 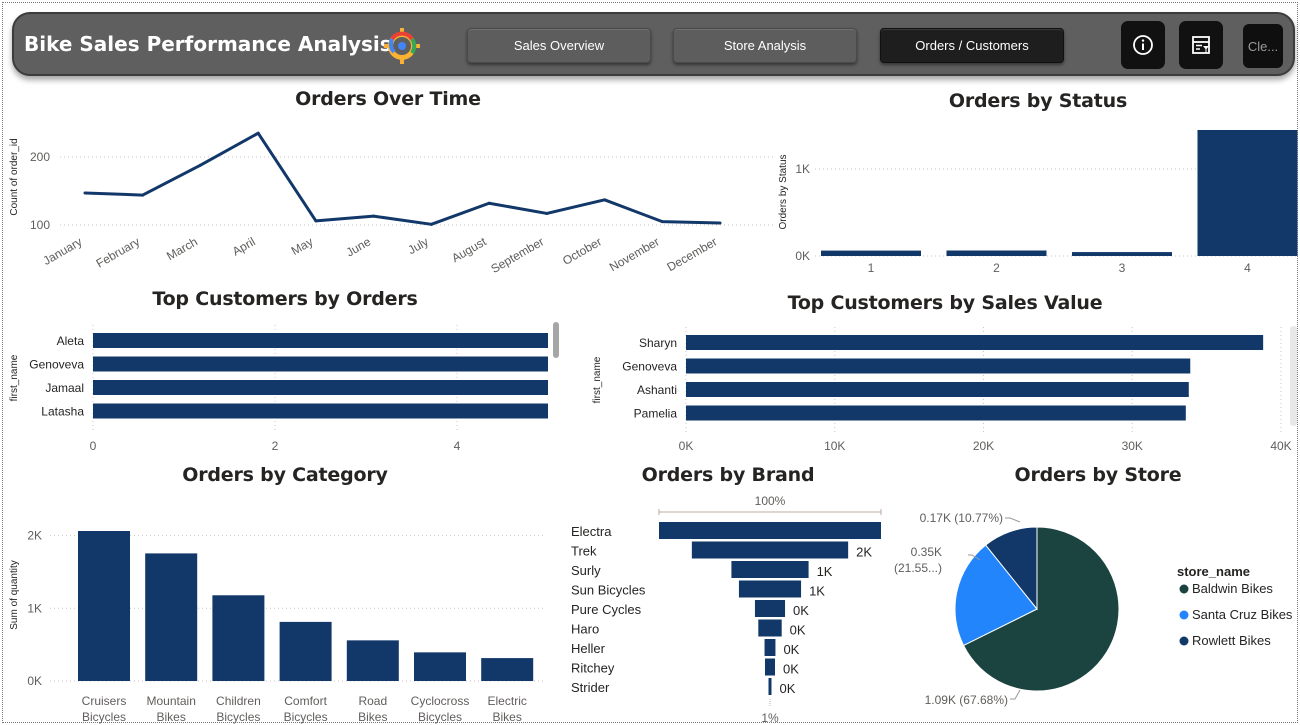 I want to click on legend-item-label: Rowlett Bikes, so click(x=1231, y=640).